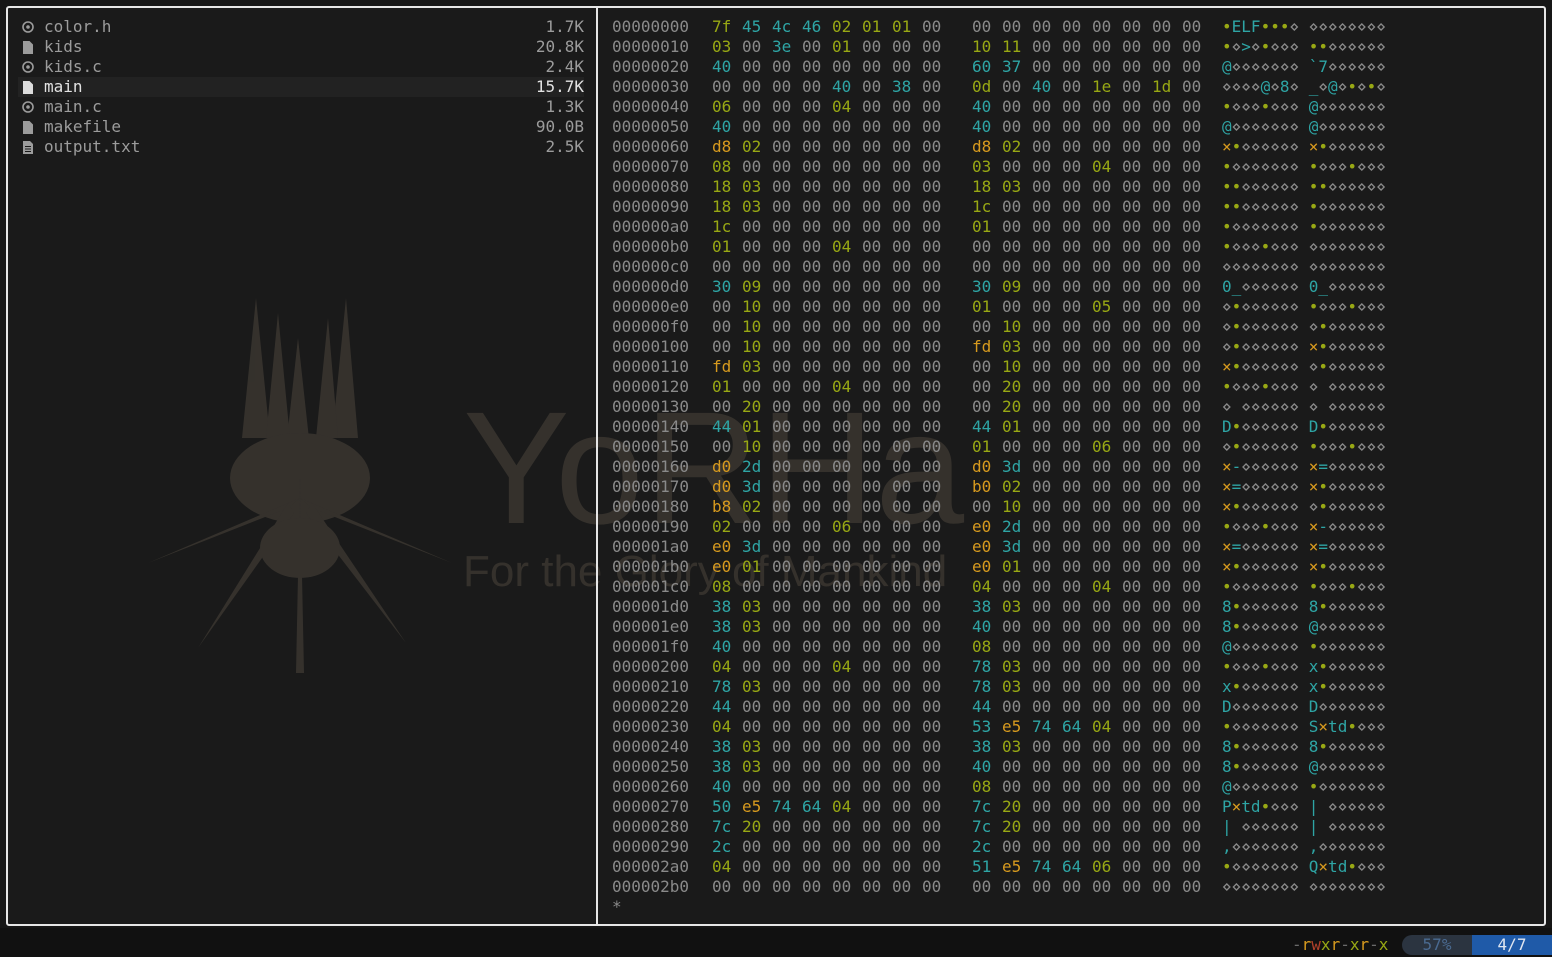  What do you see at coordinates (651, 486) in the screenshot?
I see `hex-offset: 00000170` at bounding box center [651, 486].